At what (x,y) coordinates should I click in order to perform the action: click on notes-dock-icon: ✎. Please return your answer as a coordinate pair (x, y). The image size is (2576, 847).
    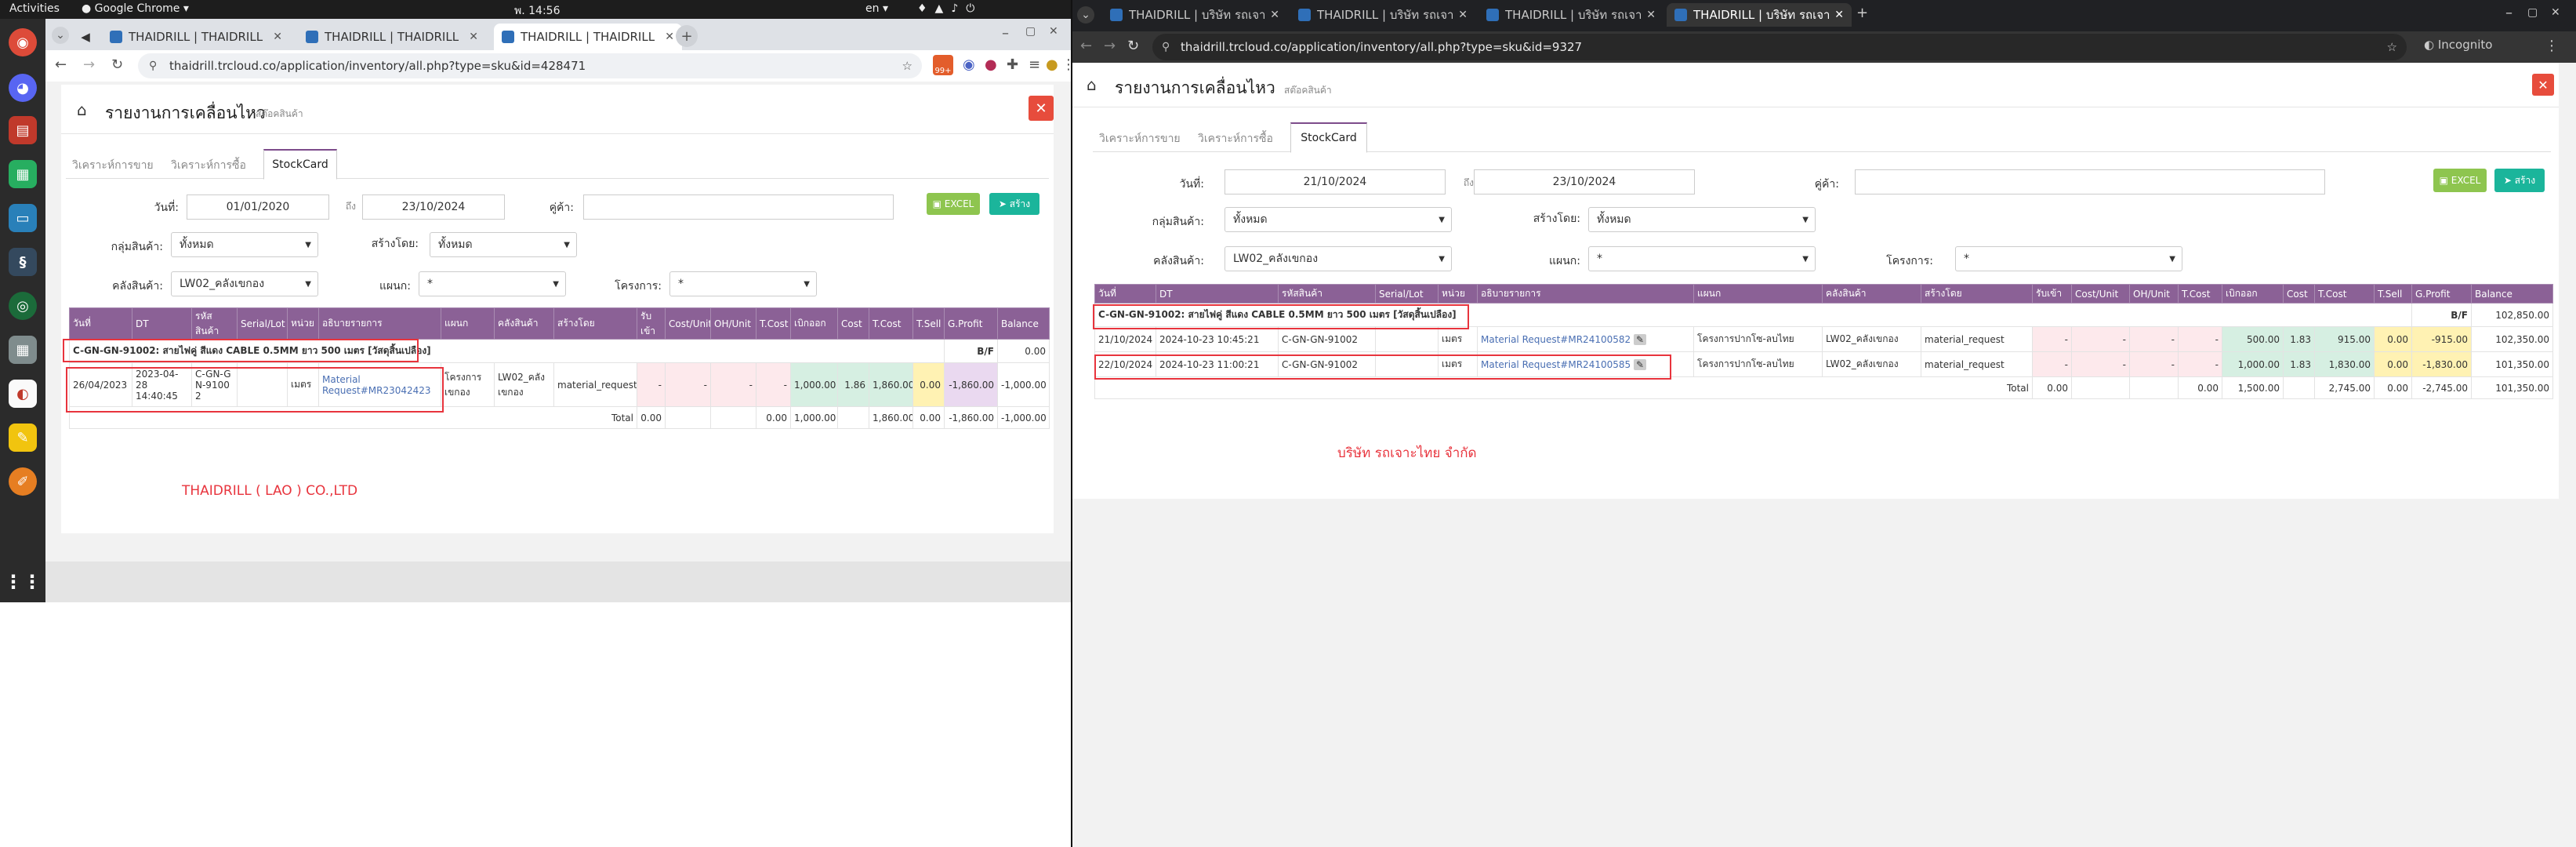
    Looking at the image, I should click on (23, 438).